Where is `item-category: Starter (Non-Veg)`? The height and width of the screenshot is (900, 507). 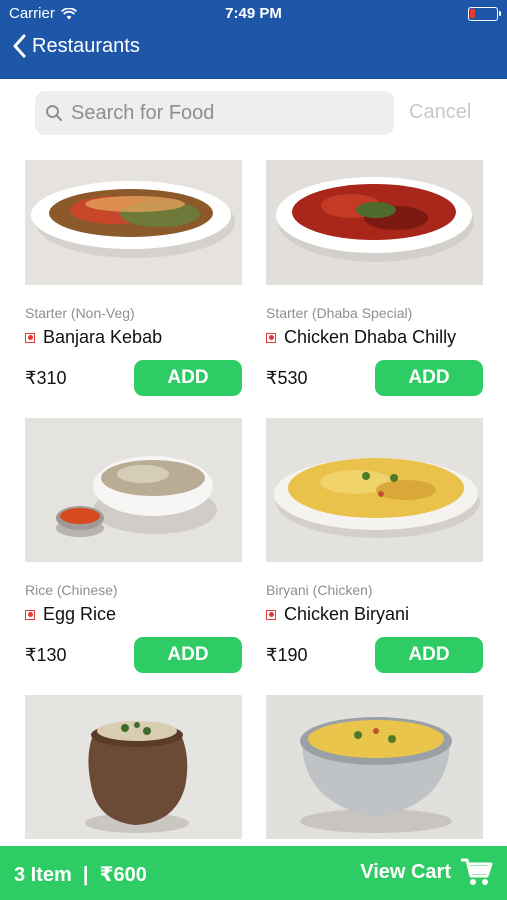
item-category: Starter (Non-Veg) is located at coordinates (80, 313).